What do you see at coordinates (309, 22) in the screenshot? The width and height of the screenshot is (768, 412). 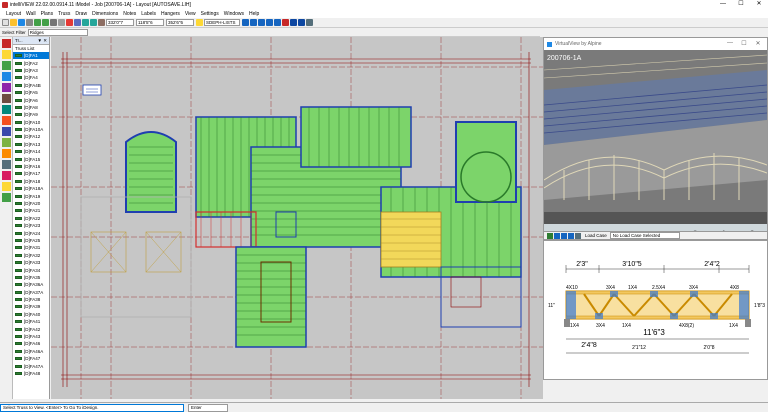 I see `settings-icon` at bounding box center [309, 22].